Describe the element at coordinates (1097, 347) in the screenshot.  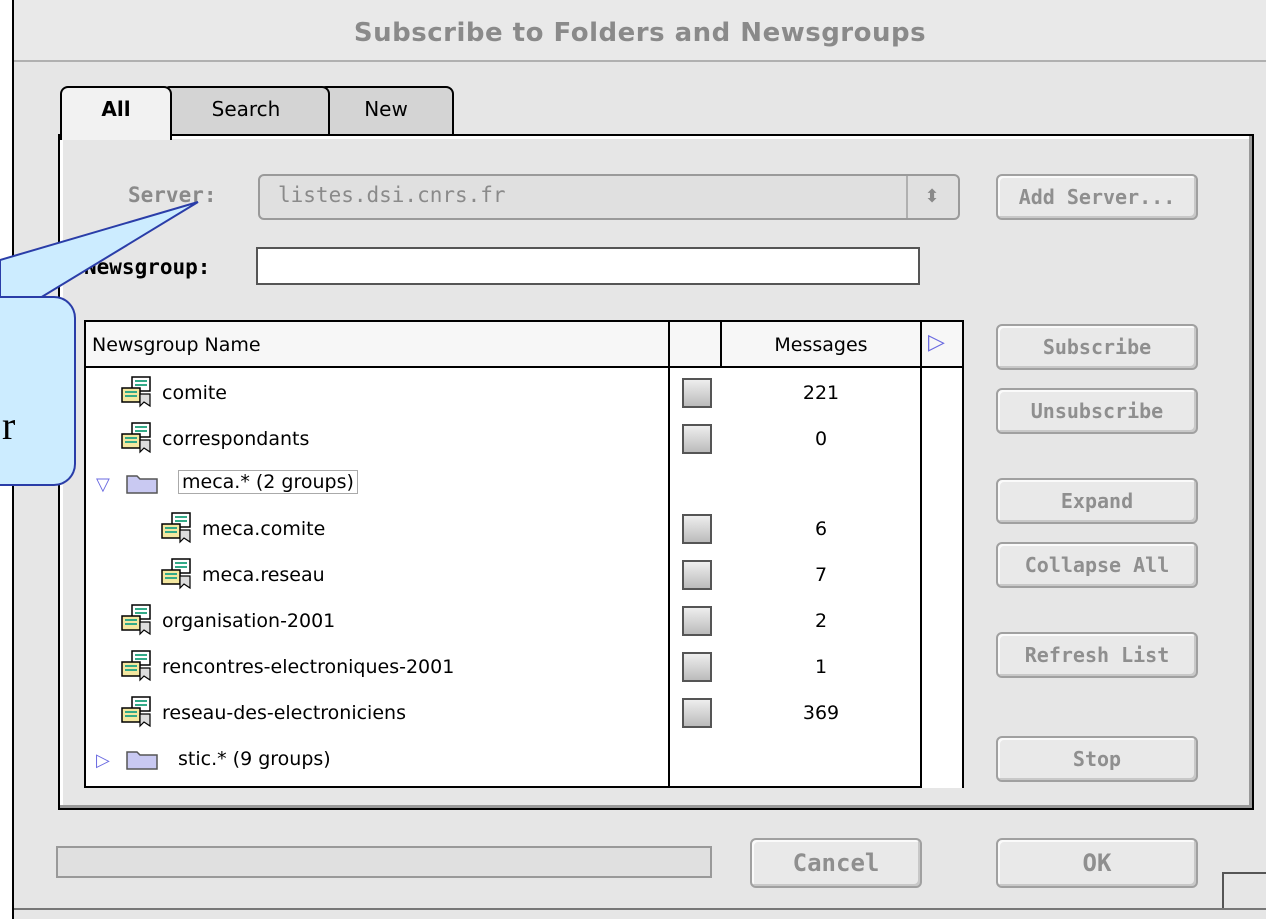
I see `subscribe-button: Subscribe` at that location.